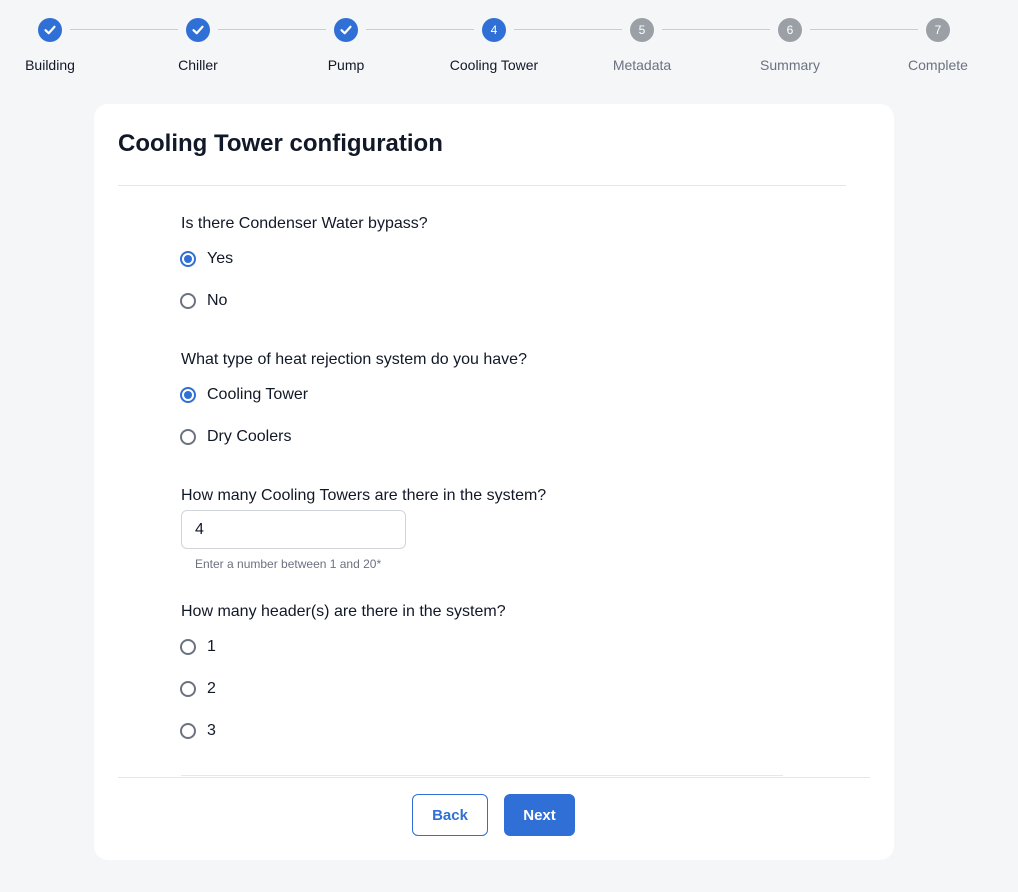 The width and height of the screenshot is (1018, 892). What do you see at coordinates (346, 65) in the screenshot?
I see `step-label: Pump` at bounding box center [346, 65].